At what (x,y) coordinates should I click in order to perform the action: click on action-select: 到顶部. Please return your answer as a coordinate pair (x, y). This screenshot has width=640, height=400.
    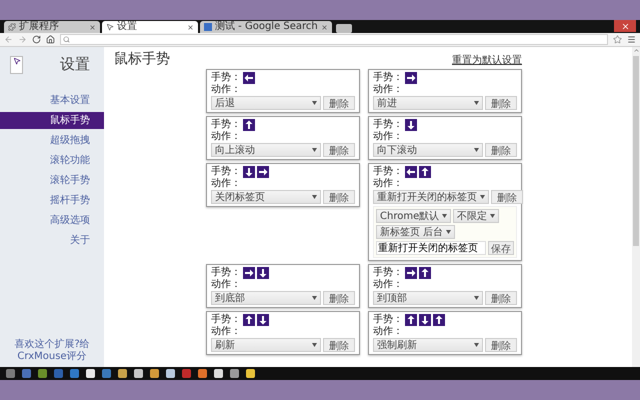
    Looking at the image, I should click on (428, 298).